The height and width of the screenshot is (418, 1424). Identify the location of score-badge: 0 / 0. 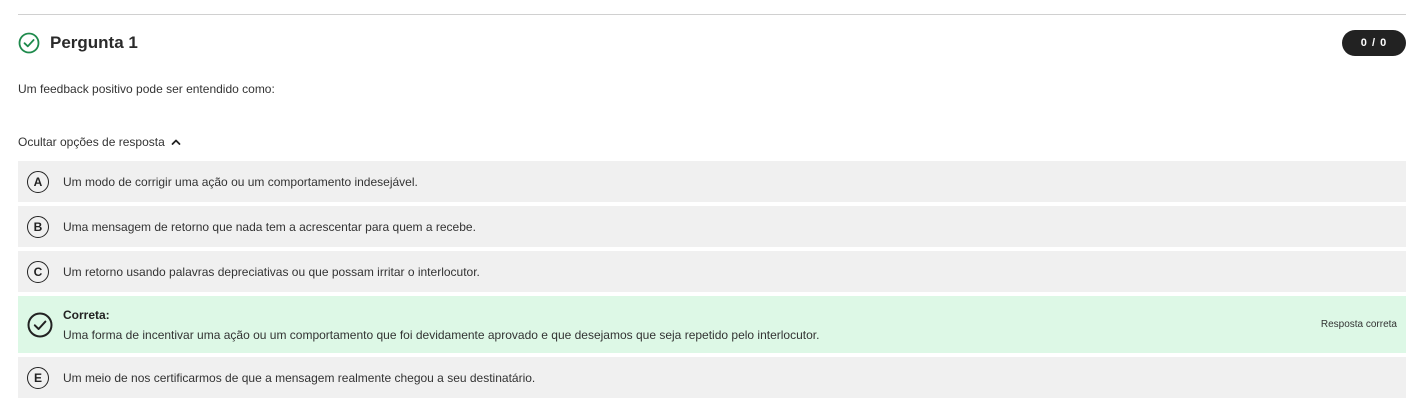
(1374, 43).